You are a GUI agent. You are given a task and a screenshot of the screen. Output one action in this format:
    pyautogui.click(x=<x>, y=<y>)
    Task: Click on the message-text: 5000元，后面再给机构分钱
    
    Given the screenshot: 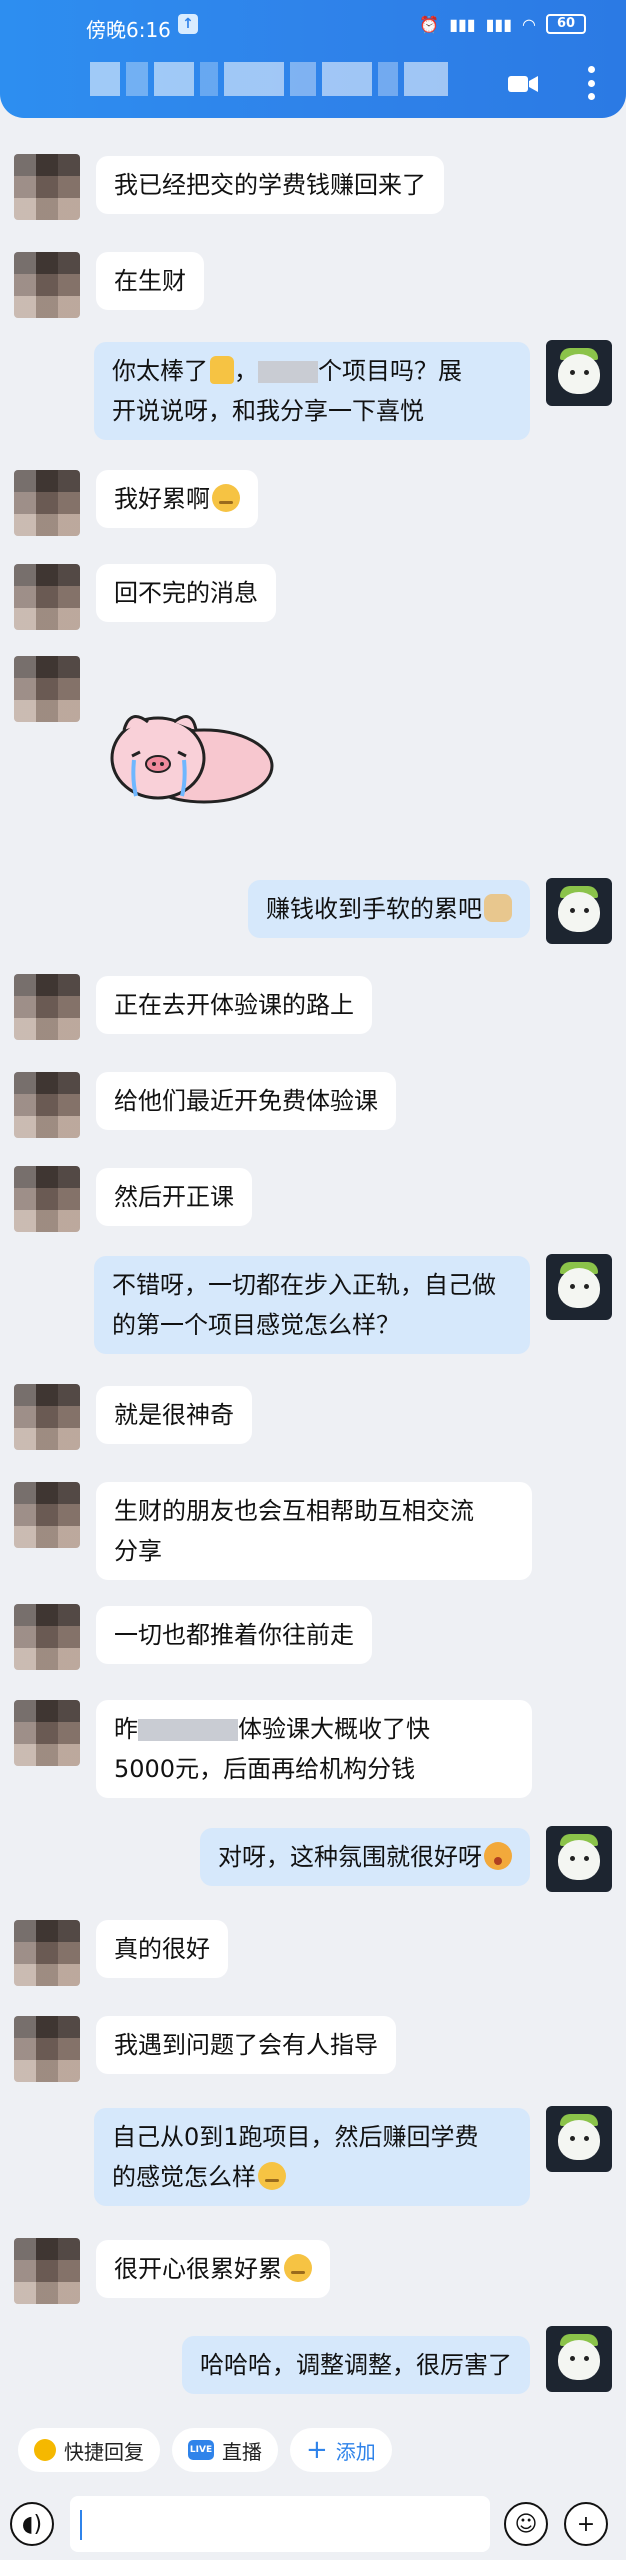 What is the action you would take?
    pyautogui.click(x=265, y=1769)
    